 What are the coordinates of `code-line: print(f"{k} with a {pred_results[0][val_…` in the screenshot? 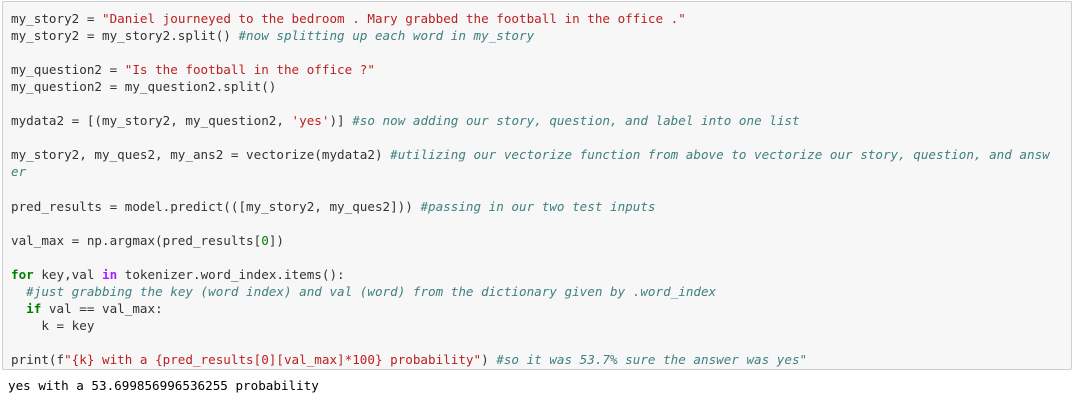 It's located at (409, 359).